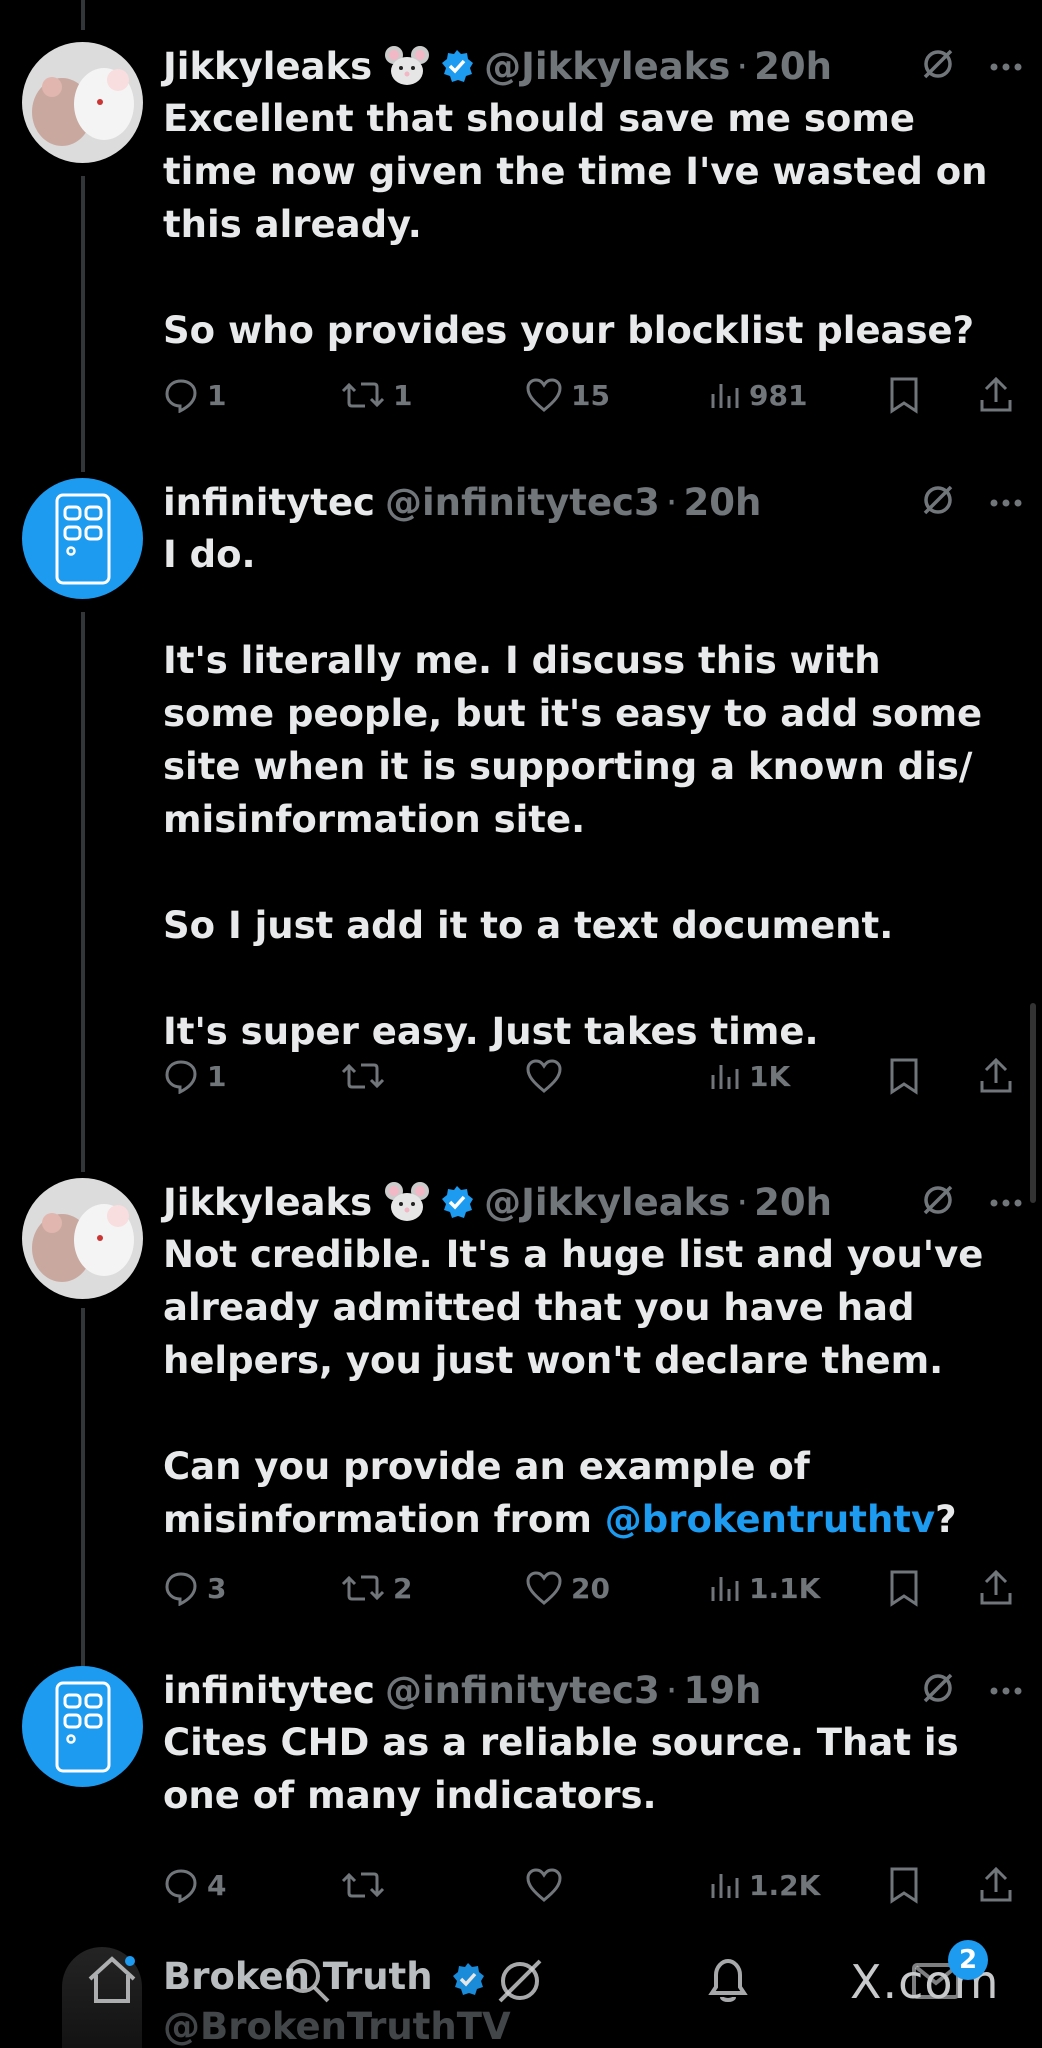 The width and height of the screenshot is (1042, 2048). What do you see at coordinates (728, 1980) in the screenshot?
I see `notifications-bell-icon` at bounding box center [728, 1980].